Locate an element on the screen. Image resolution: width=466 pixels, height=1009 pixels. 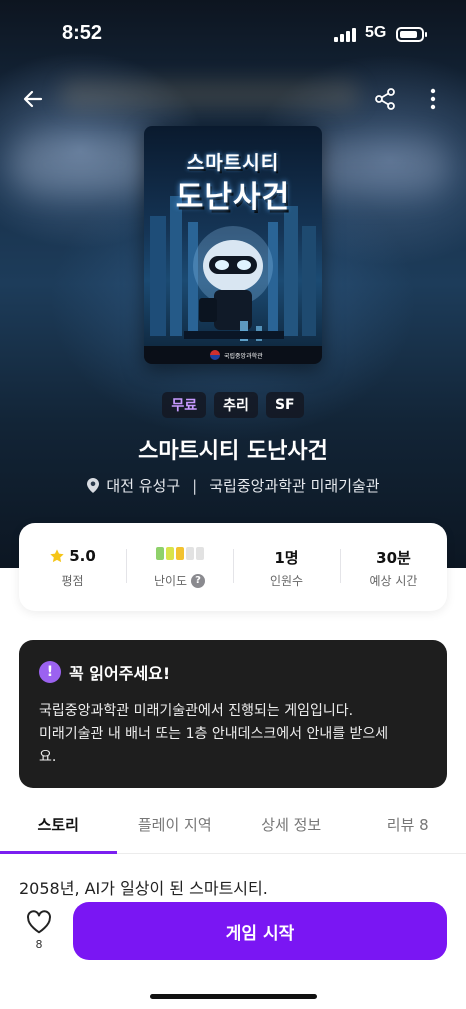
players-value: 1명 is located at coordinates (286, 558).